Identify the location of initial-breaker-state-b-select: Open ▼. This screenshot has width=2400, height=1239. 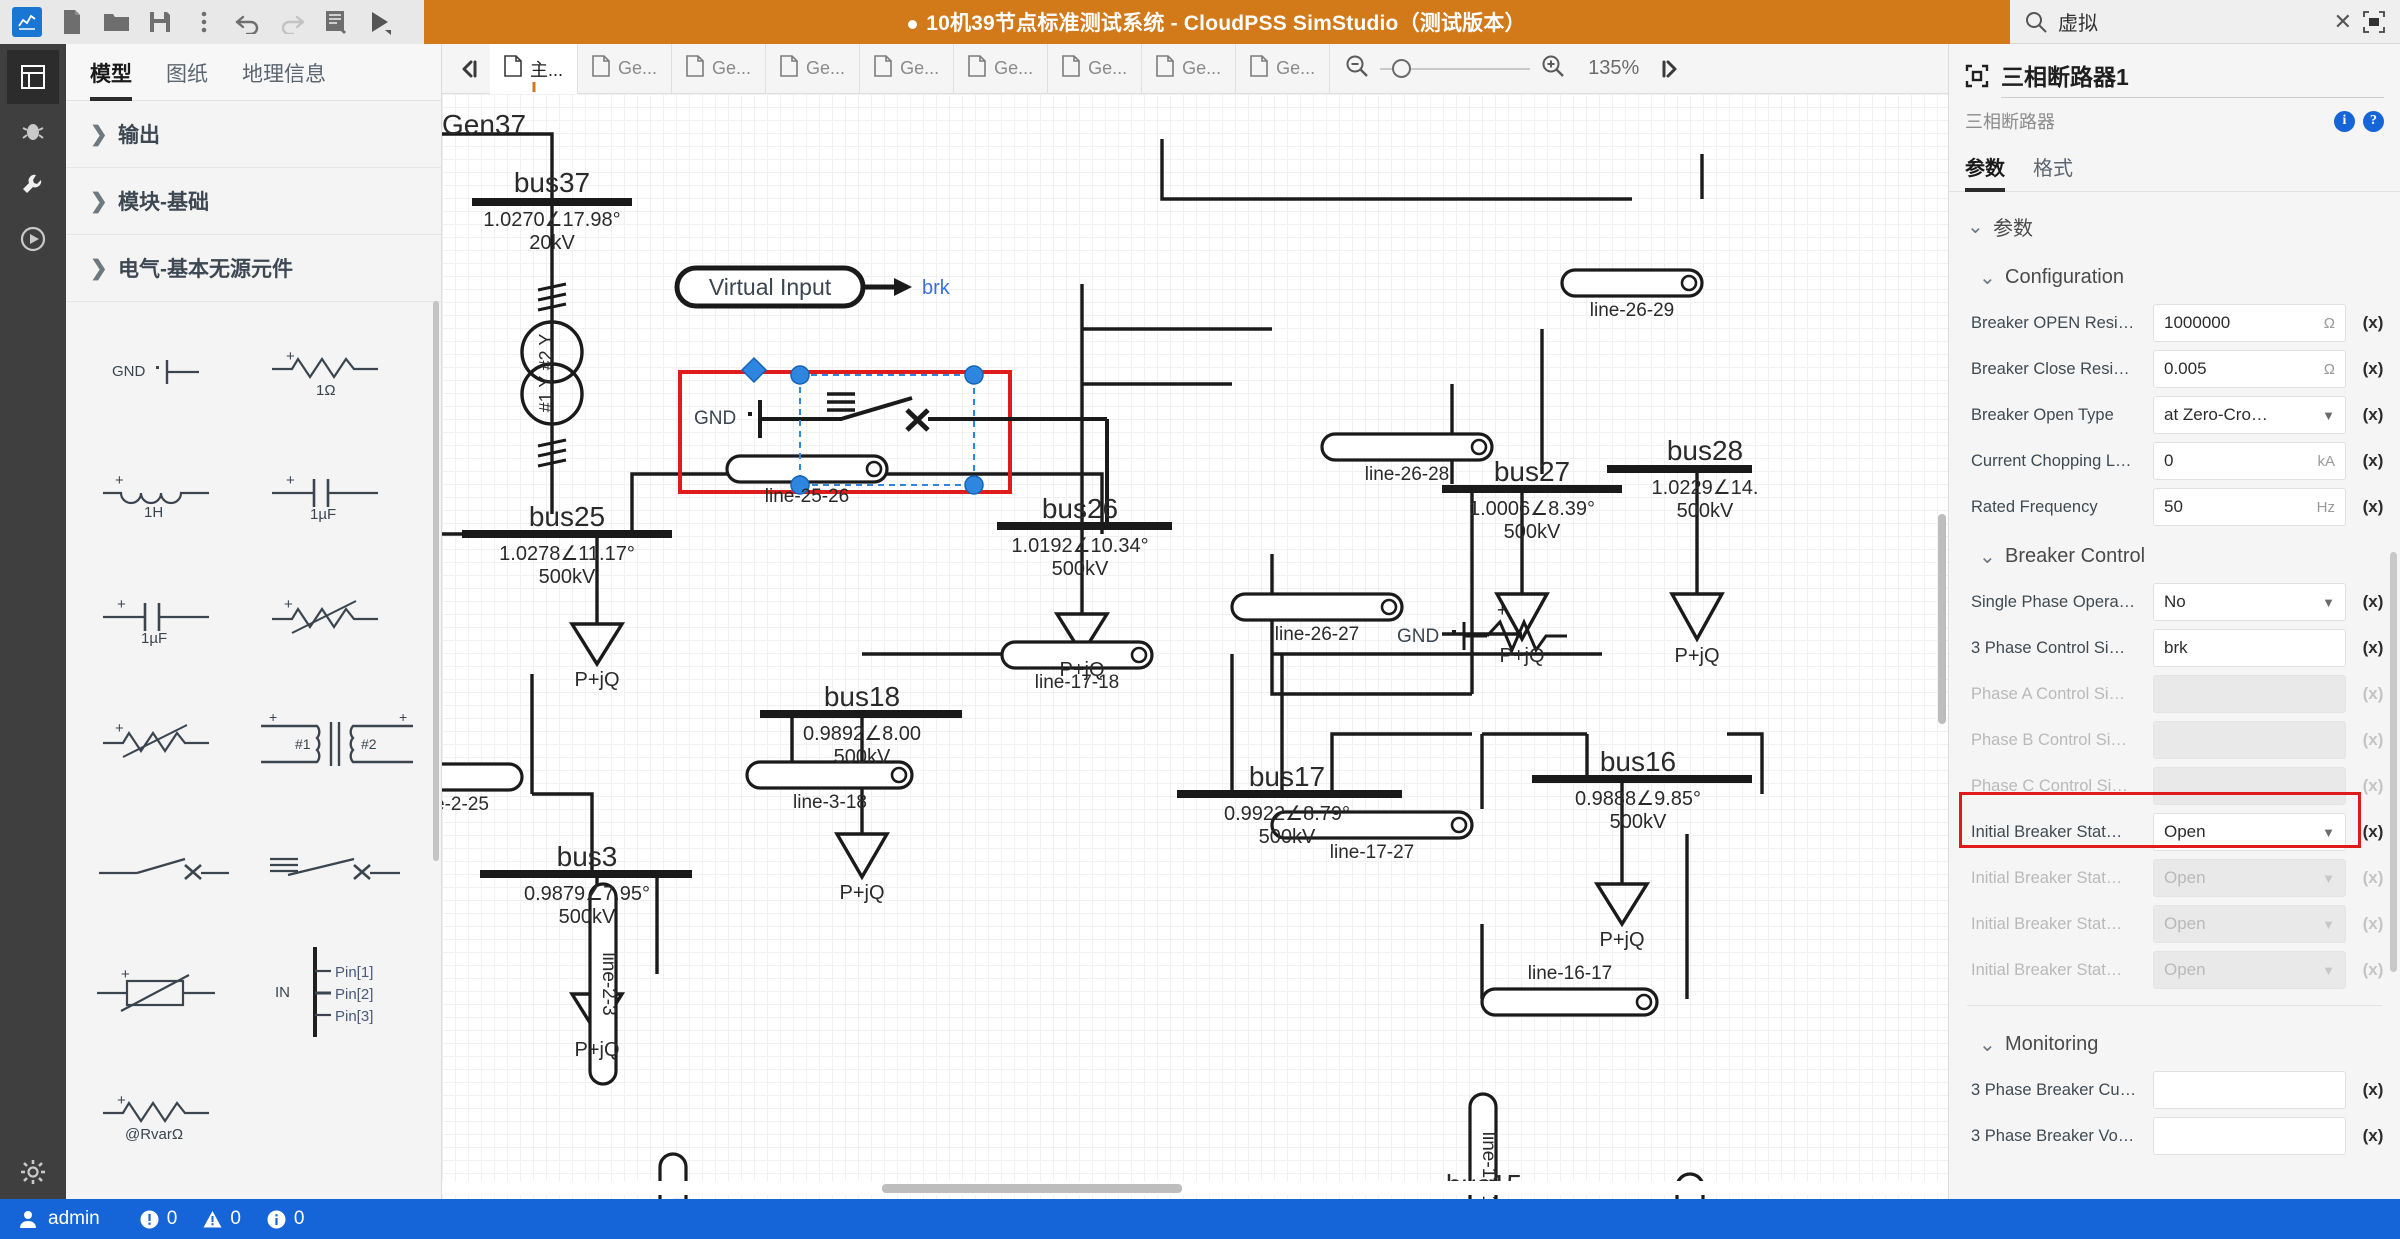
(2249, 924).